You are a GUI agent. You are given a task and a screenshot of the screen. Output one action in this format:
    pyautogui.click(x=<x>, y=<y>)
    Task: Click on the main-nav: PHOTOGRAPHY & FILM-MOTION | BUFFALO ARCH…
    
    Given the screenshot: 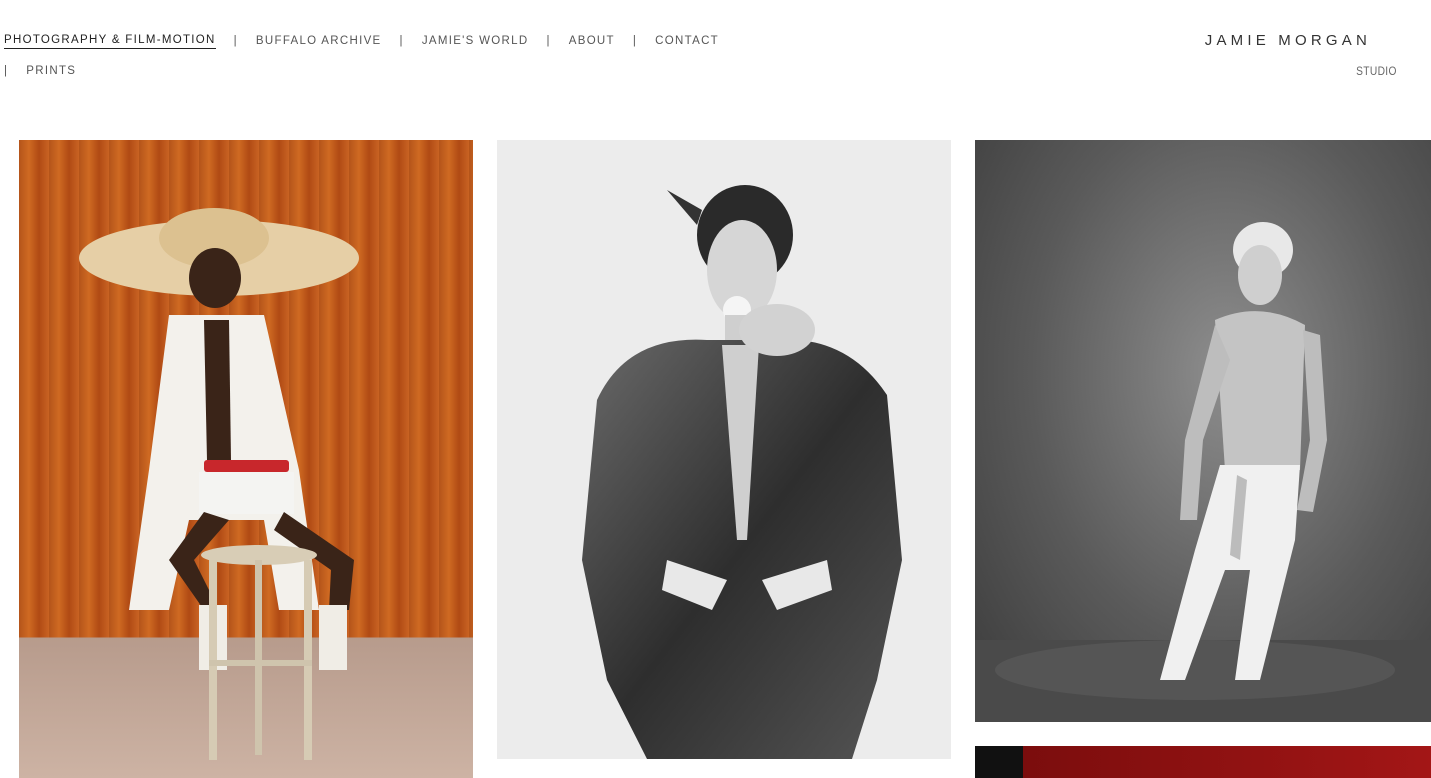 What is the action you would take?
    pyautogui.click(x=384, y=56)
    